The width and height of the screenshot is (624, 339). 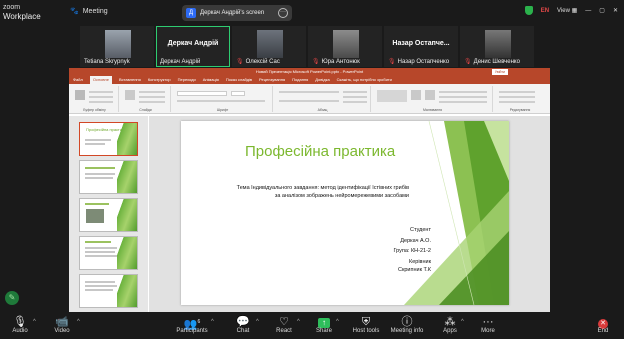 I want to click on brand-top: zoom, so click(x=12, y=7).